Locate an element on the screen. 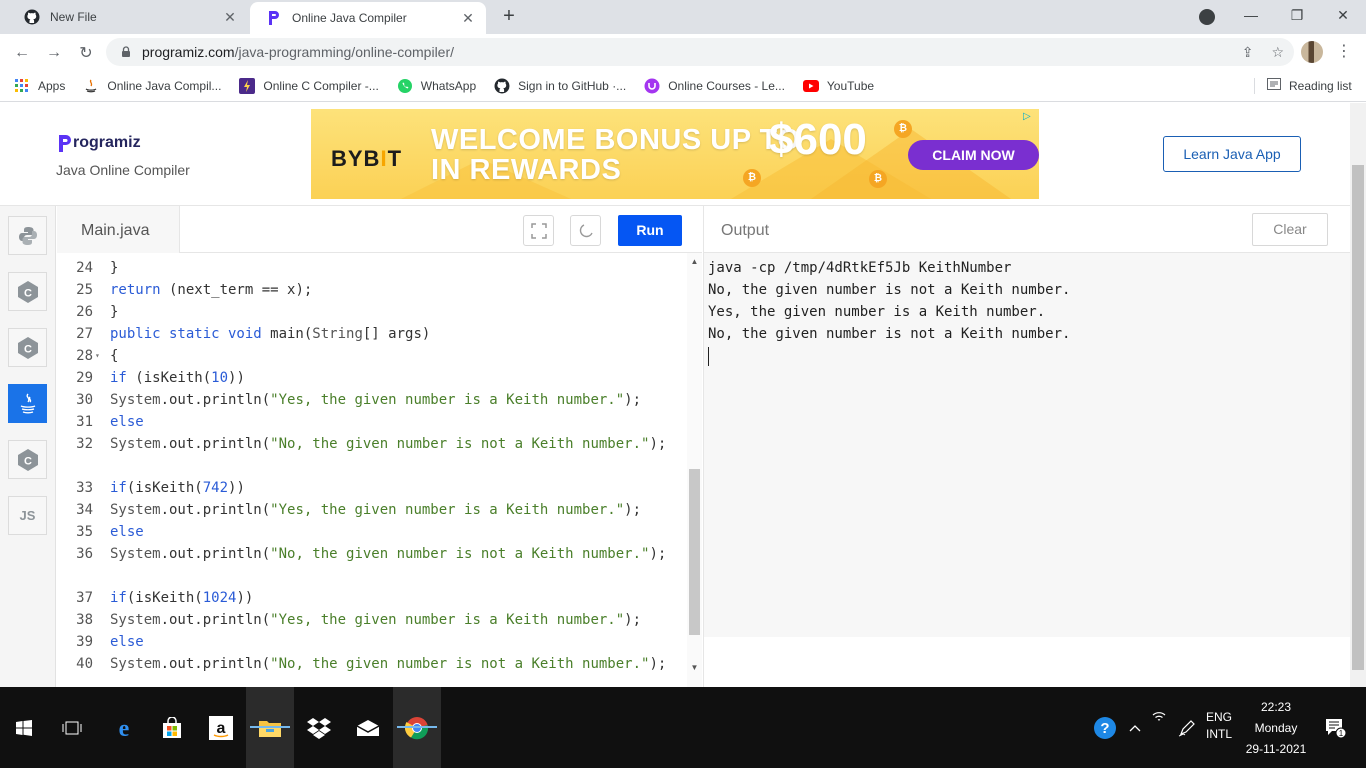 The height and width of the screenshot is (768, 1366). bookmark-label: YouTube is located at coordinates (850, 85).